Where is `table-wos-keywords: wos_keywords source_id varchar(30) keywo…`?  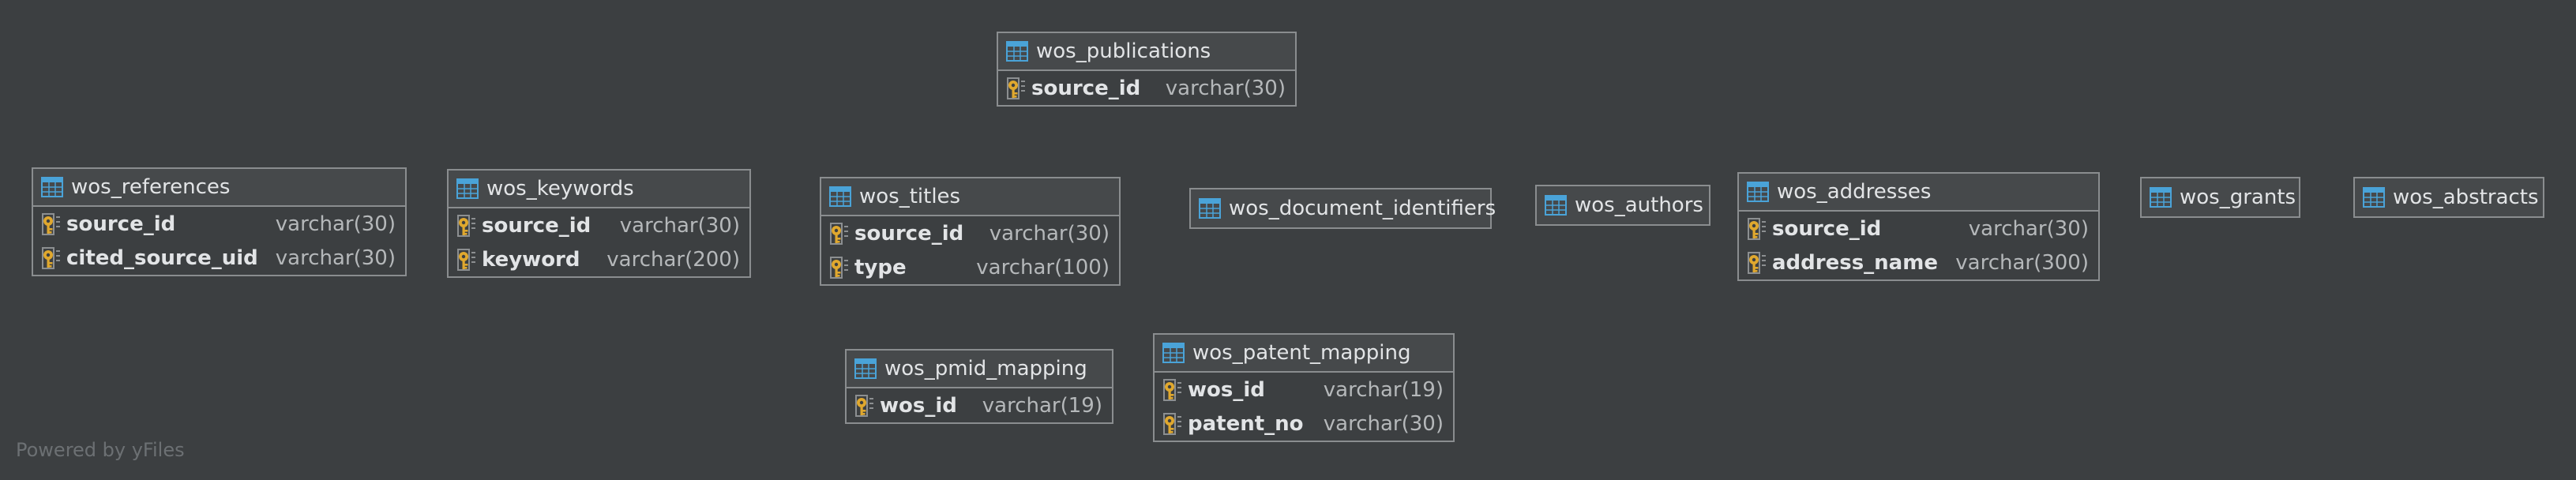
table-wos-keywords: wos_keywords source_id varchar(30) keywo… is located at coordinates (599, 223).